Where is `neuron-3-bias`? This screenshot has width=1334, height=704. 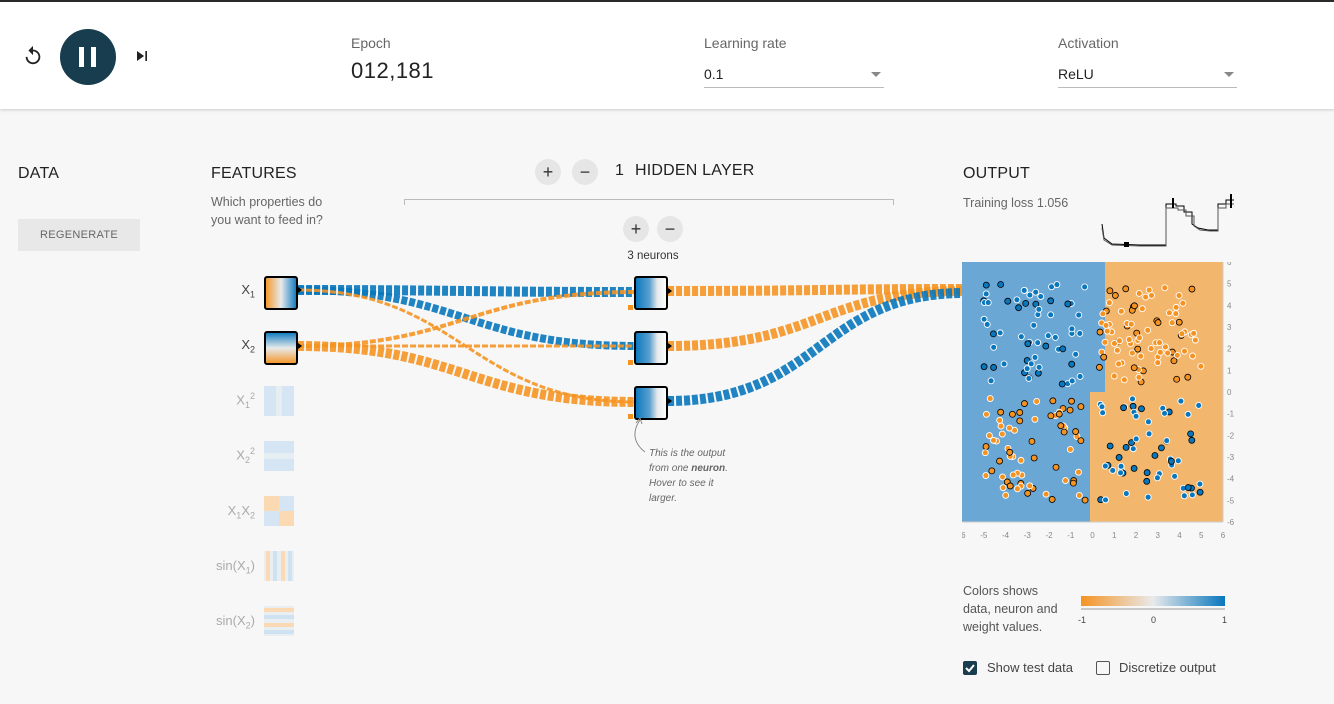
neuron-3-bias is located at coordinates (630, 416).